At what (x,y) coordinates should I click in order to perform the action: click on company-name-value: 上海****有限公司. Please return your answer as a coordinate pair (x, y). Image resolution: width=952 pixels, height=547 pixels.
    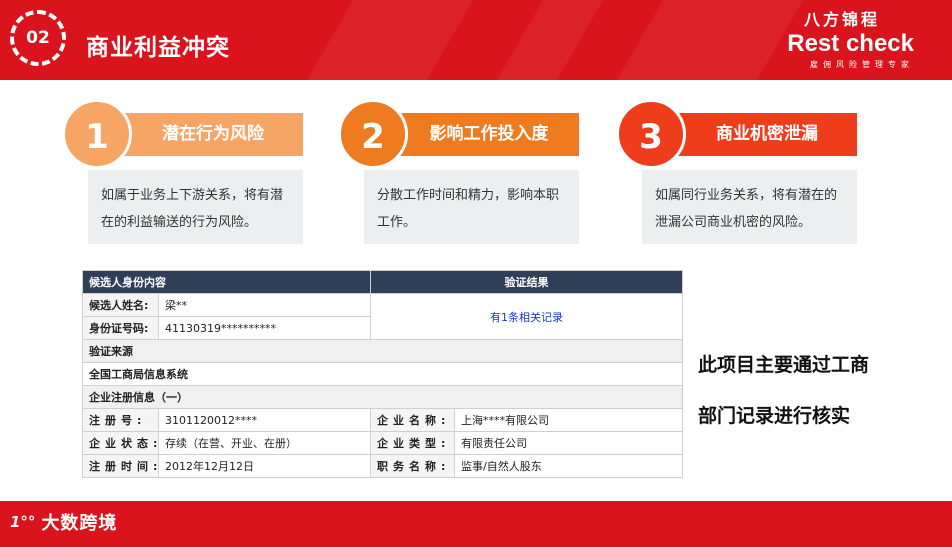
    Looking at the image, I should click on (568, 420).